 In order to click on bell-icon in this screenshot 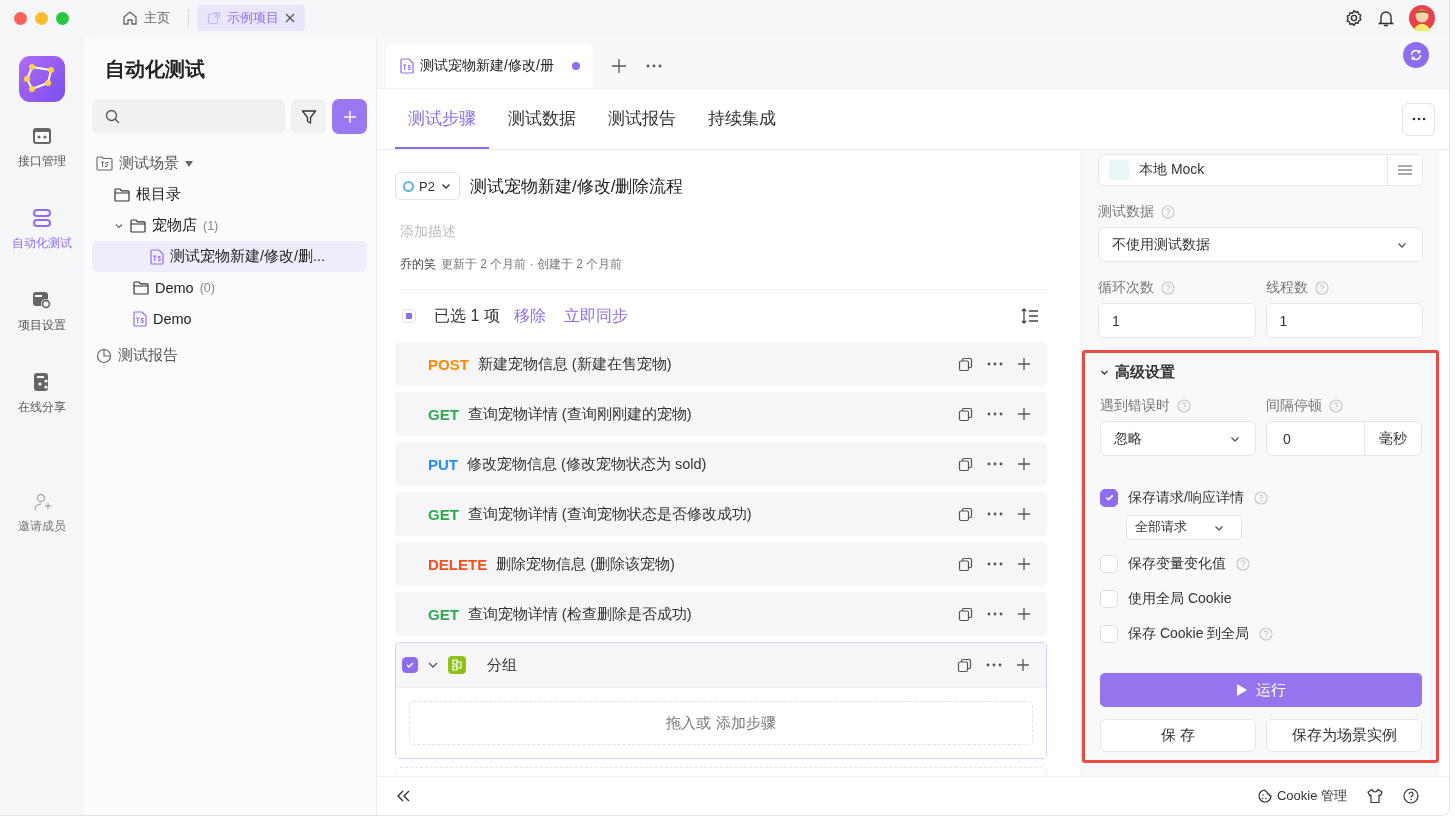, I will do `click(1386, 18)`.